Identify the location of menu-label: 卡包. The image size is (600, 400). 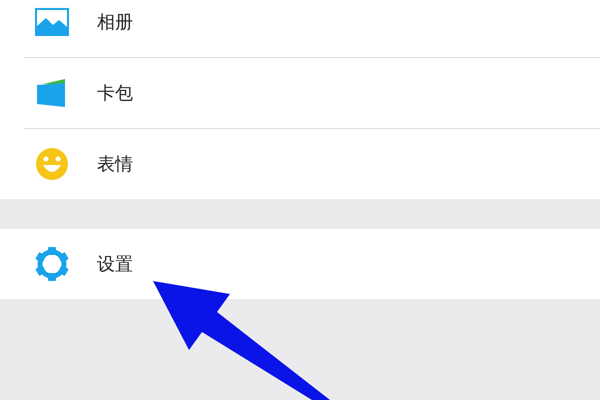
(115, 94).